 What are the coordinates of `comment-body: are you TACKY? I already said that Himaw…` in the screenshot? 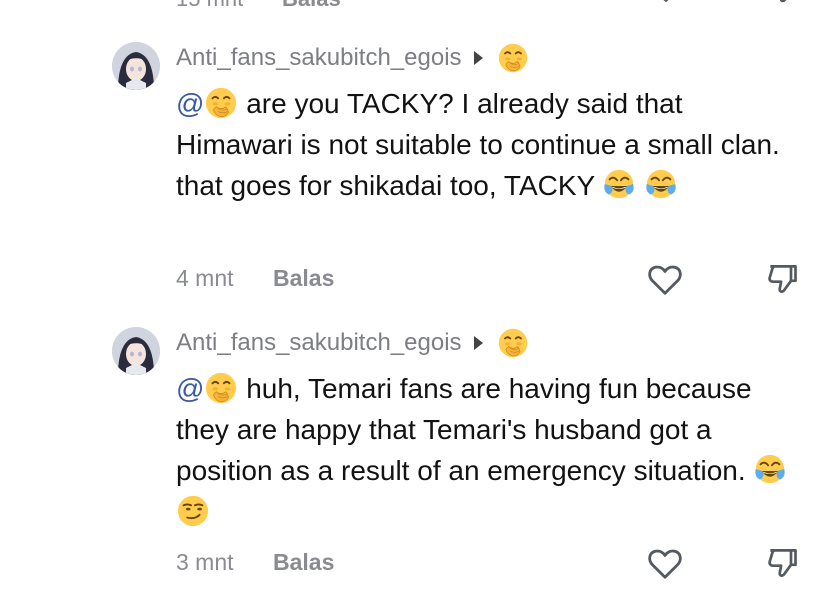 It's located at (478, 144).